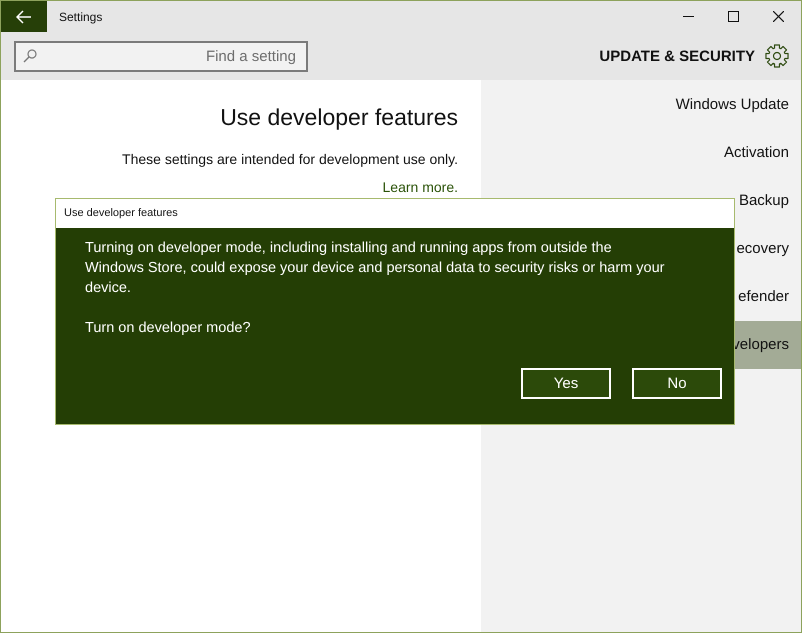 This screenshot has width=802, height=633. Describe the element at coordinates (81, 17) in the screenshot. I see `window-title: Settings` at that location.